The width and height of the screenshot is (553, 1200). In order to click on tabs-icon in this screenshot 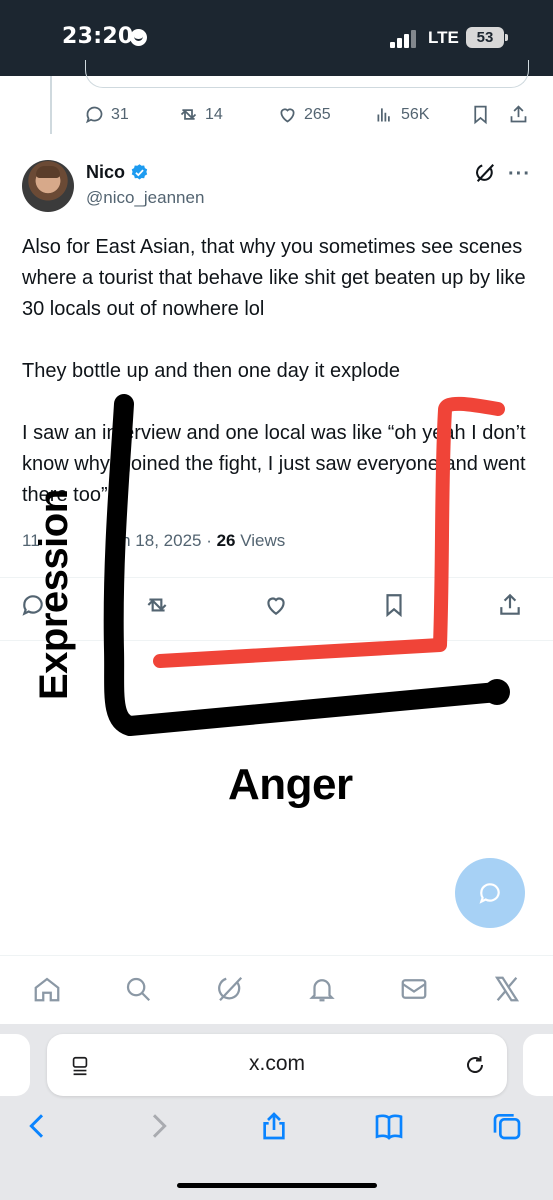, I will do `click(507, 1126)`.